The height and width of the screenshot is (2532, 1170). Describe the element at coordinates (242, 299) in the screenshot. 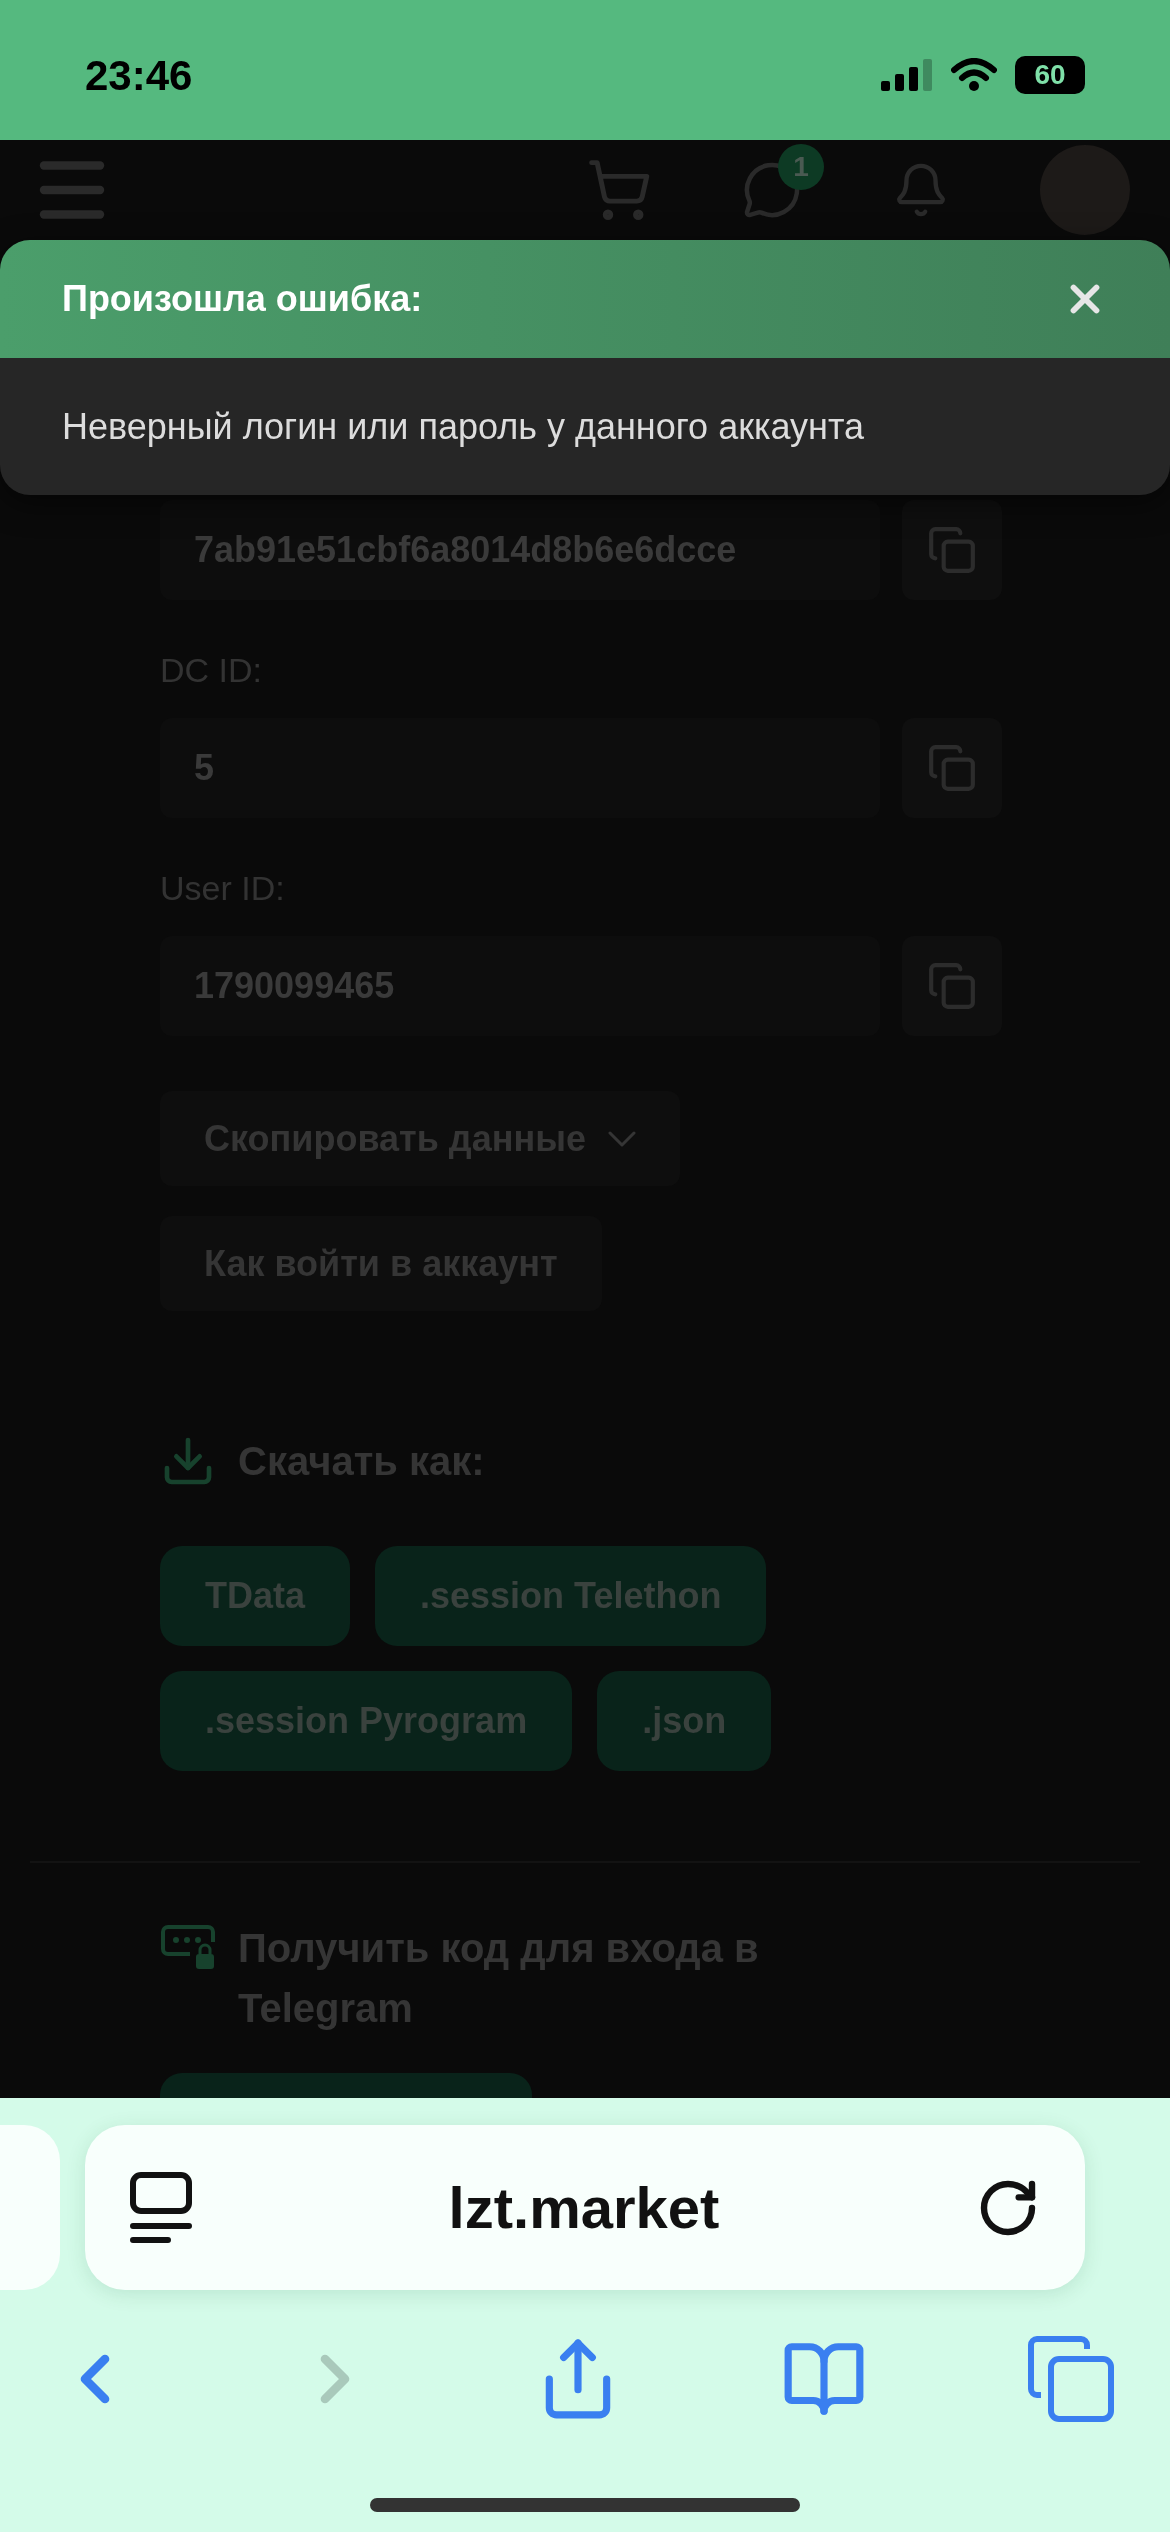

I see `toast-title: Произошла ошибка:` at that location.